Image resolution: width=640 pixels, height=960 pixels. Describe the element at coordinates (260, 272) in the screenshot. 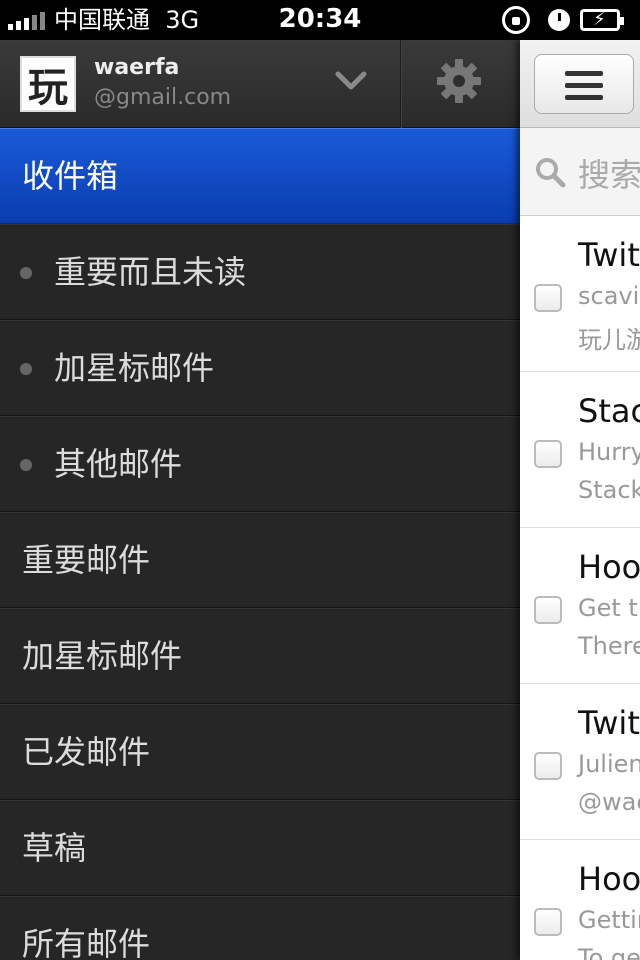

I see `menu-item-important-unread: 重要而且未读` at that location.